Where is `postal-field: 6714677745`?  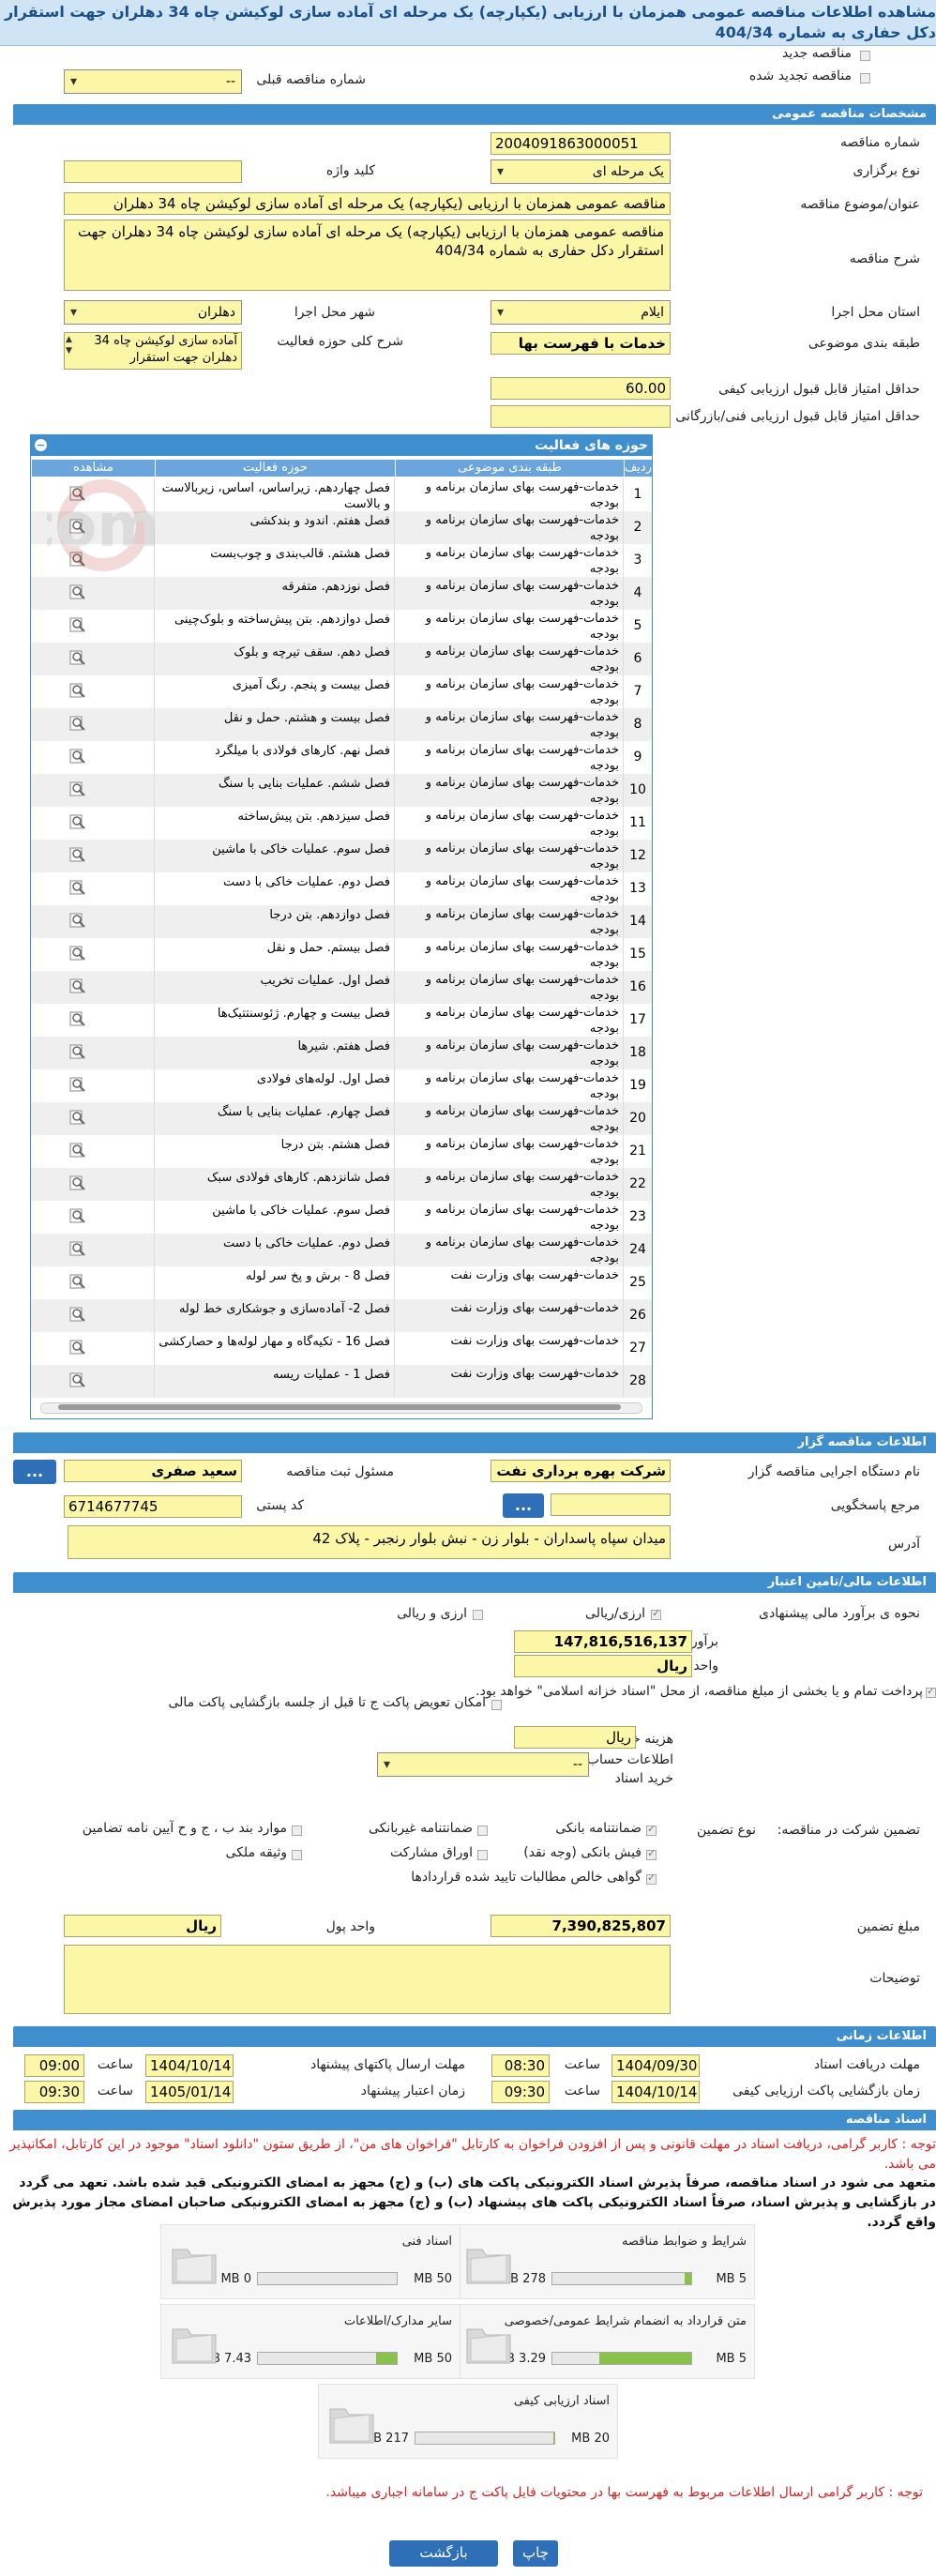 postal-field: 6714677745 is located at coordinates (153, 1506).